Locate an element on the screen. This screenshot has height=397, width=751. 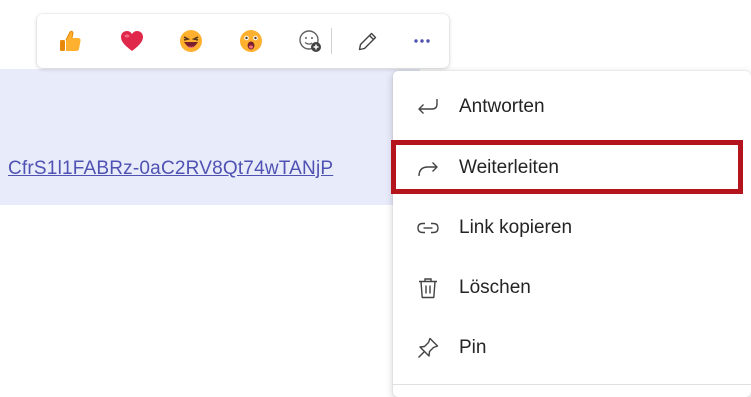
reaction-bar is located at coordinates (243, 41).